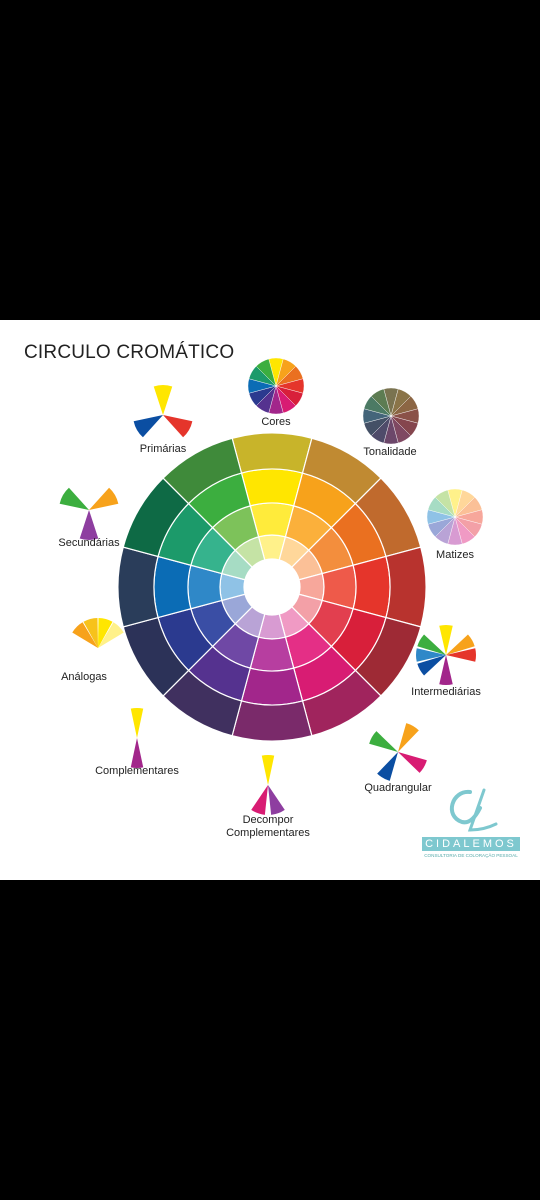 This screenshot has width=540, height=1200. What do you see at coordinates (391, 416) in the screenshot?
I see `tonalidade-wheel` at bounding box center [391, 416].